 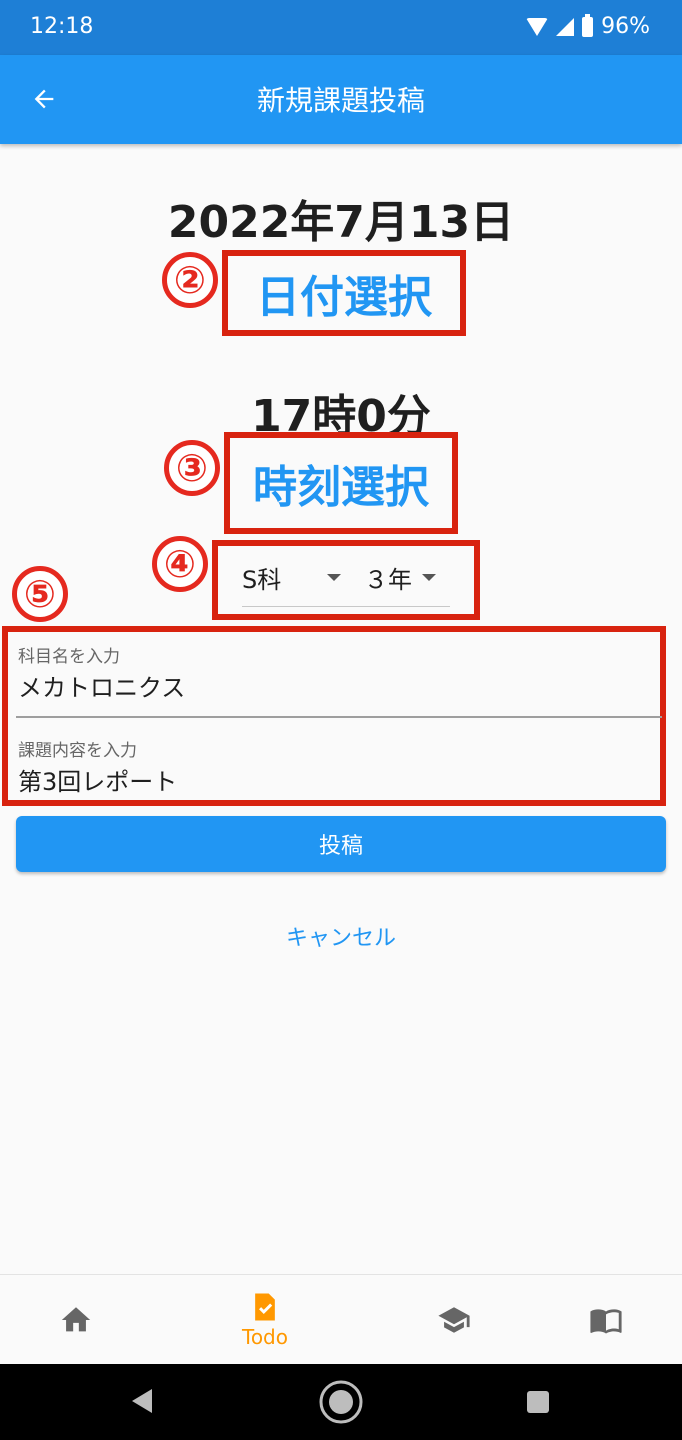 I want to click on subject-field-label: 科目名を入力, so click(x=69, y=657).